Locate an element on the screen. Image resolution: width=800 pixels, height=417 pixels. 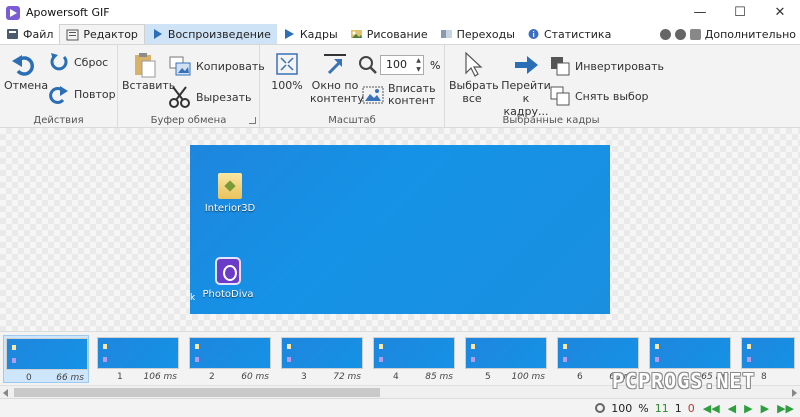
tab-extras: Дополнительно is located at coordinates (729, 34).